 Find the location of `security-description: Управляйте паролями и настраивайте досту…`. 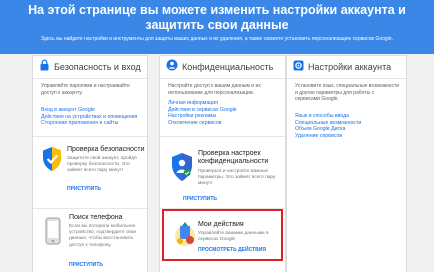

security-description: Управляйте паролями и настраивайте досту… is located at coordinates (85, 89).